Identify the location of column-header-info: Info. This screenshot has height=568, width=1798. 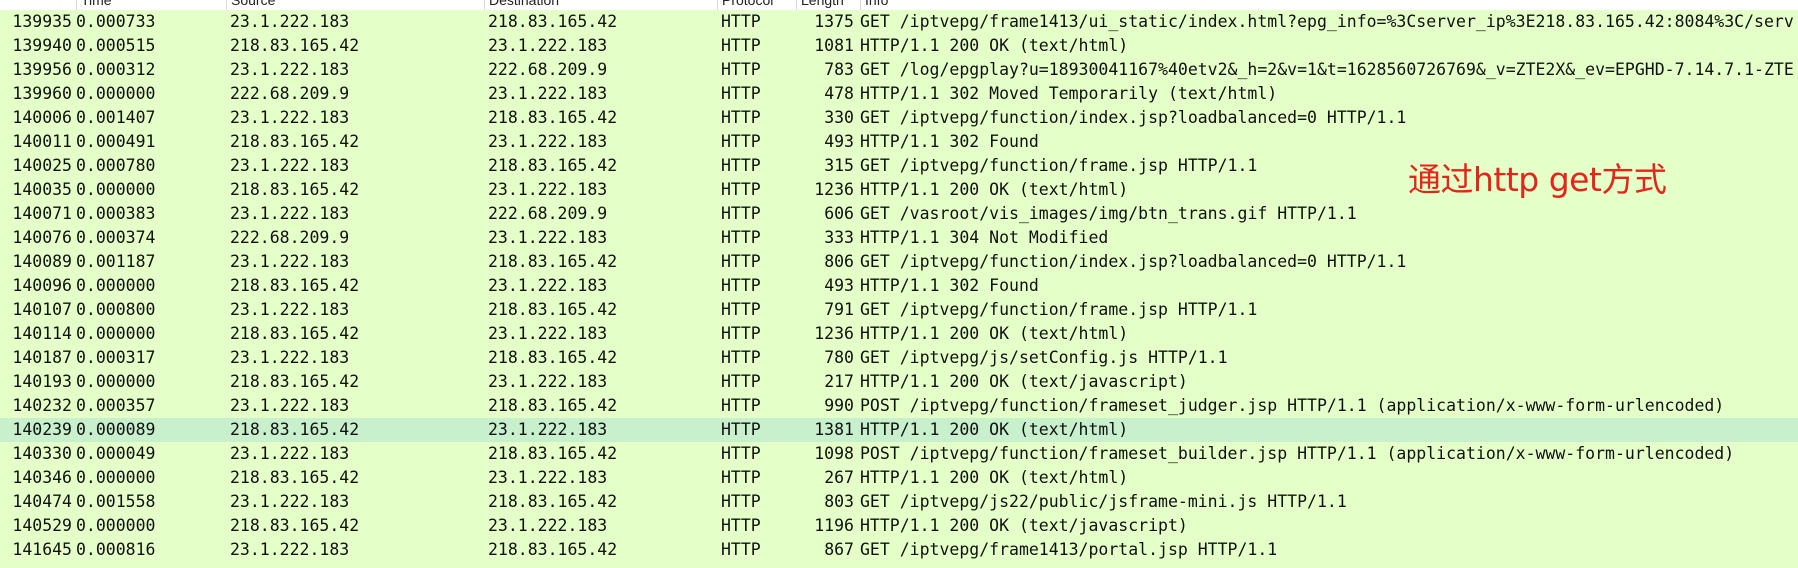
(1327, 5).